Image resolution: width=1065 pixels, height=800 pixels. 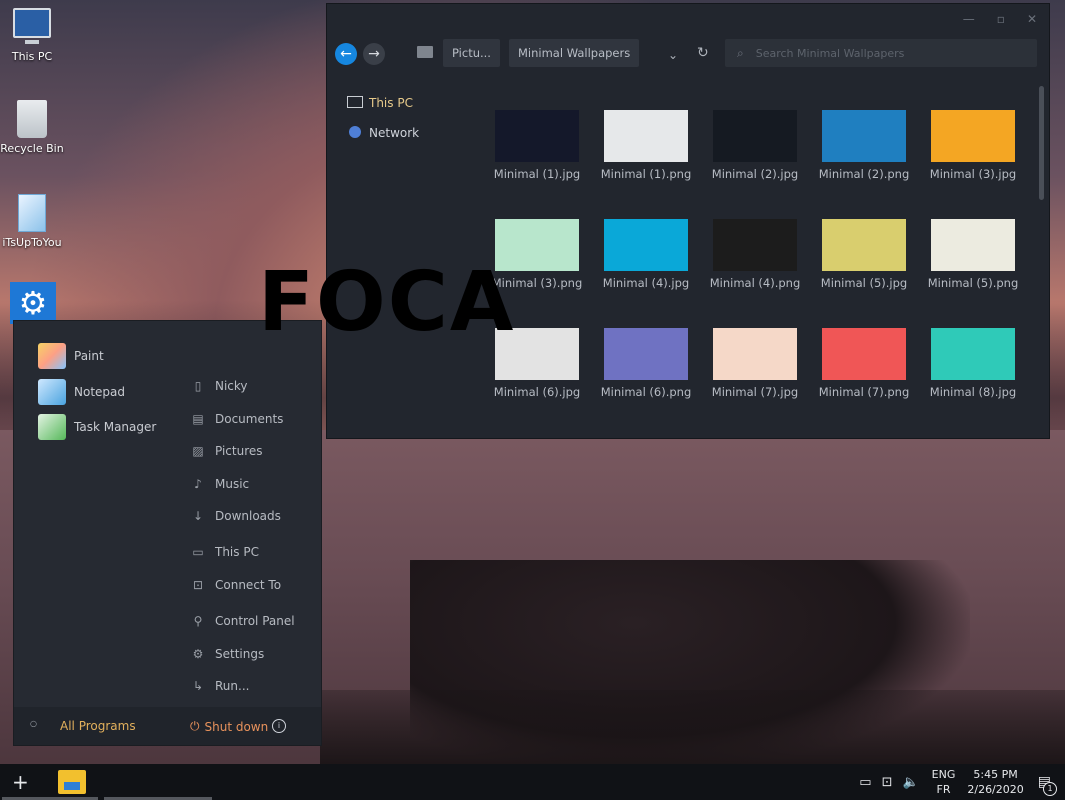 I want to click on desktop-icon-recycle-bin: Recycle Bin, so click(x=32, y=127).